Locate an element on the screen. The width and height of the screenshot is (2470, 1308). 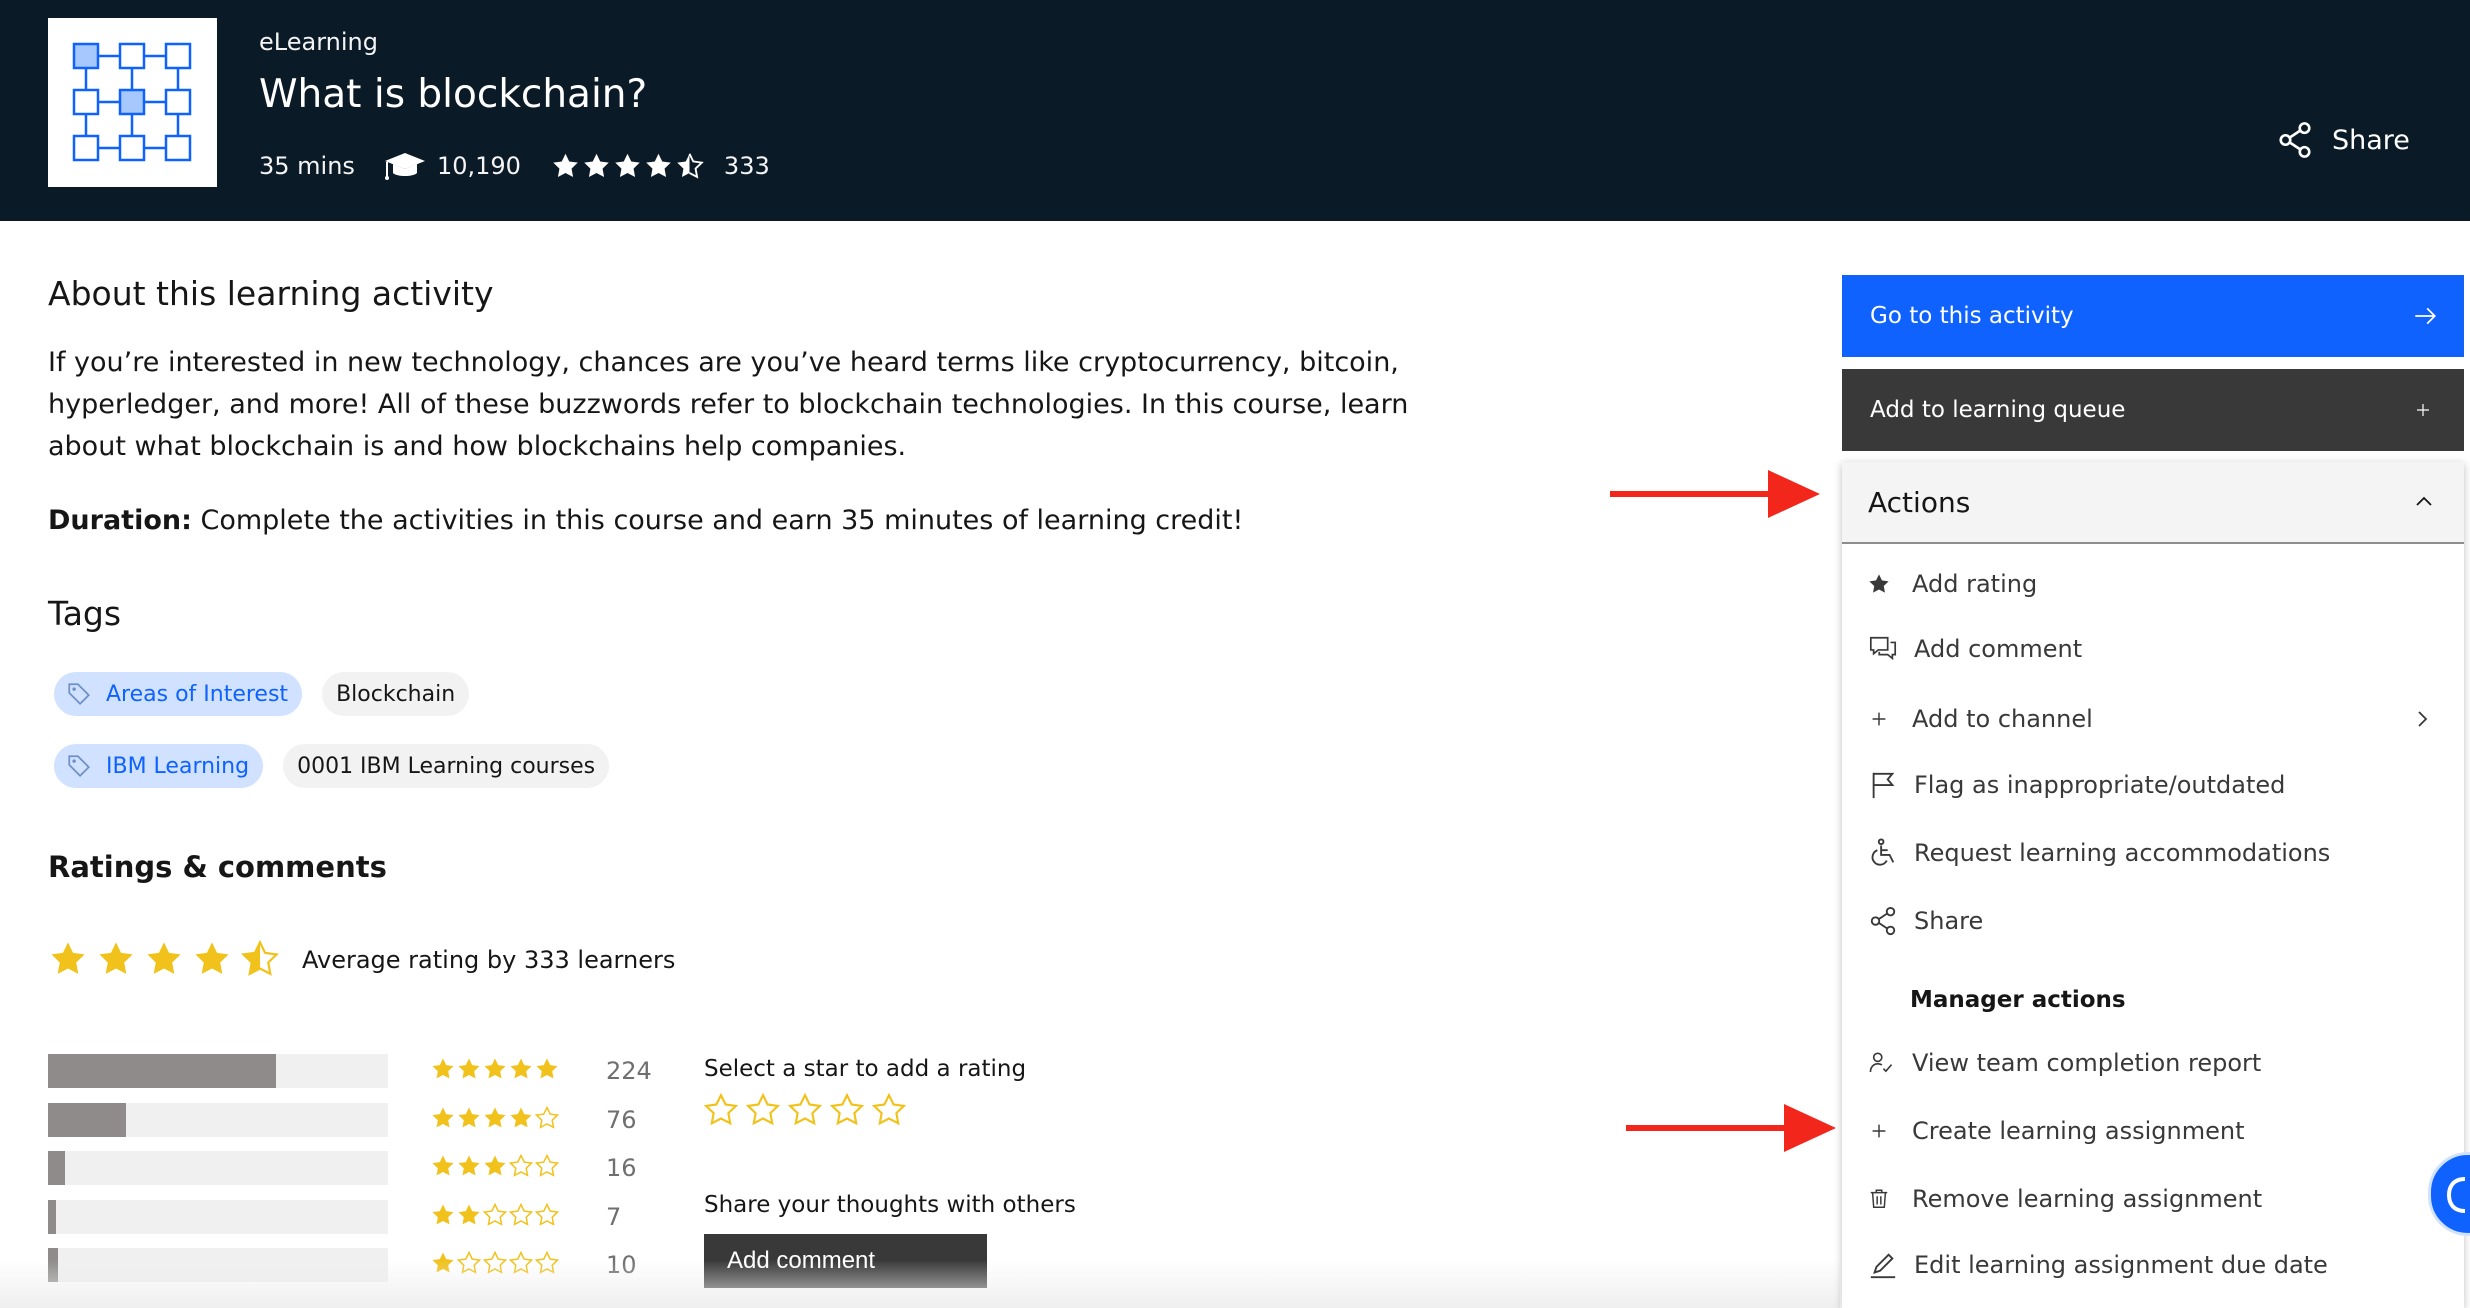
graduation-cap-icon is located at coordinates (404, 166).